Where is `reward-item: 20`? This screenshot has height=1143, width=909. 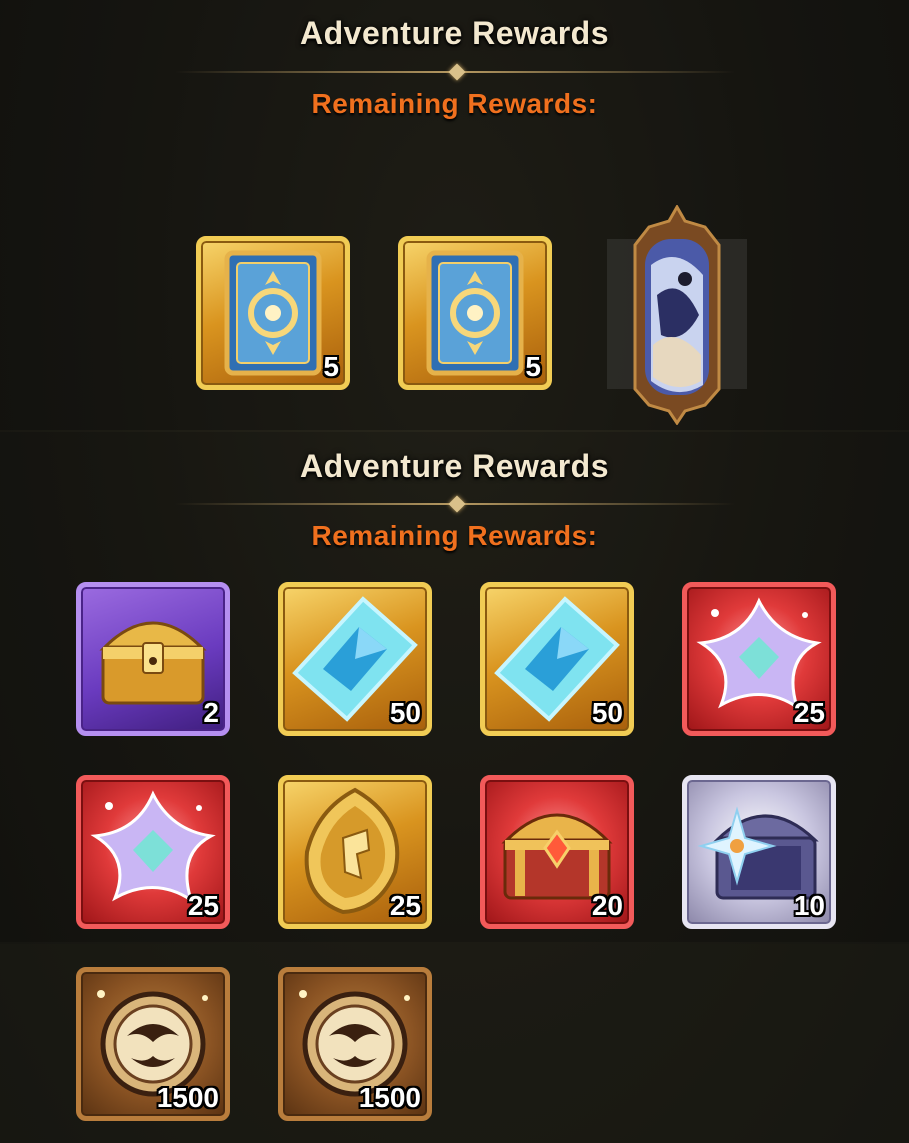
reward-item: 20 is located at coordinates (557, 852).